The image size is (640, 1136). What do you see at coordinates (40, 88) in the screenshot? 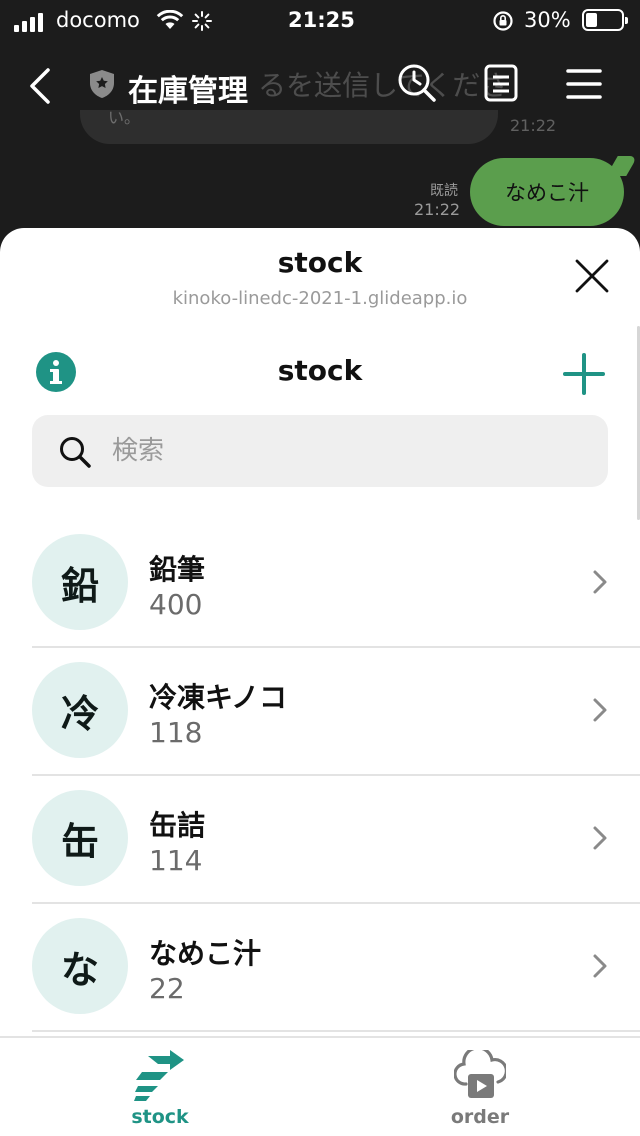
I see `back-icon` at bounding box center [40, 88].